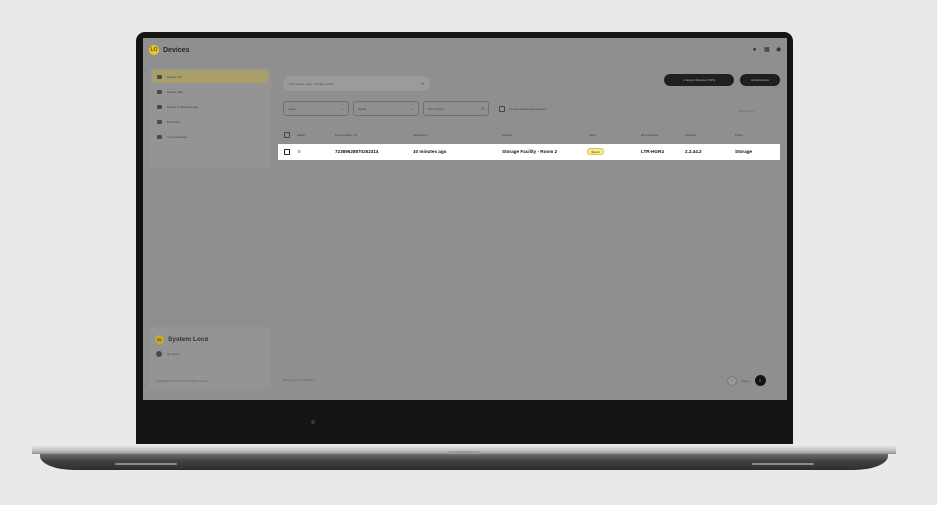 The height and width of the screenshot is (505, 937). Describe the element at coordinates (174, 76) in the screenshot. I see `sidebar-item-label: Device List` at that location.